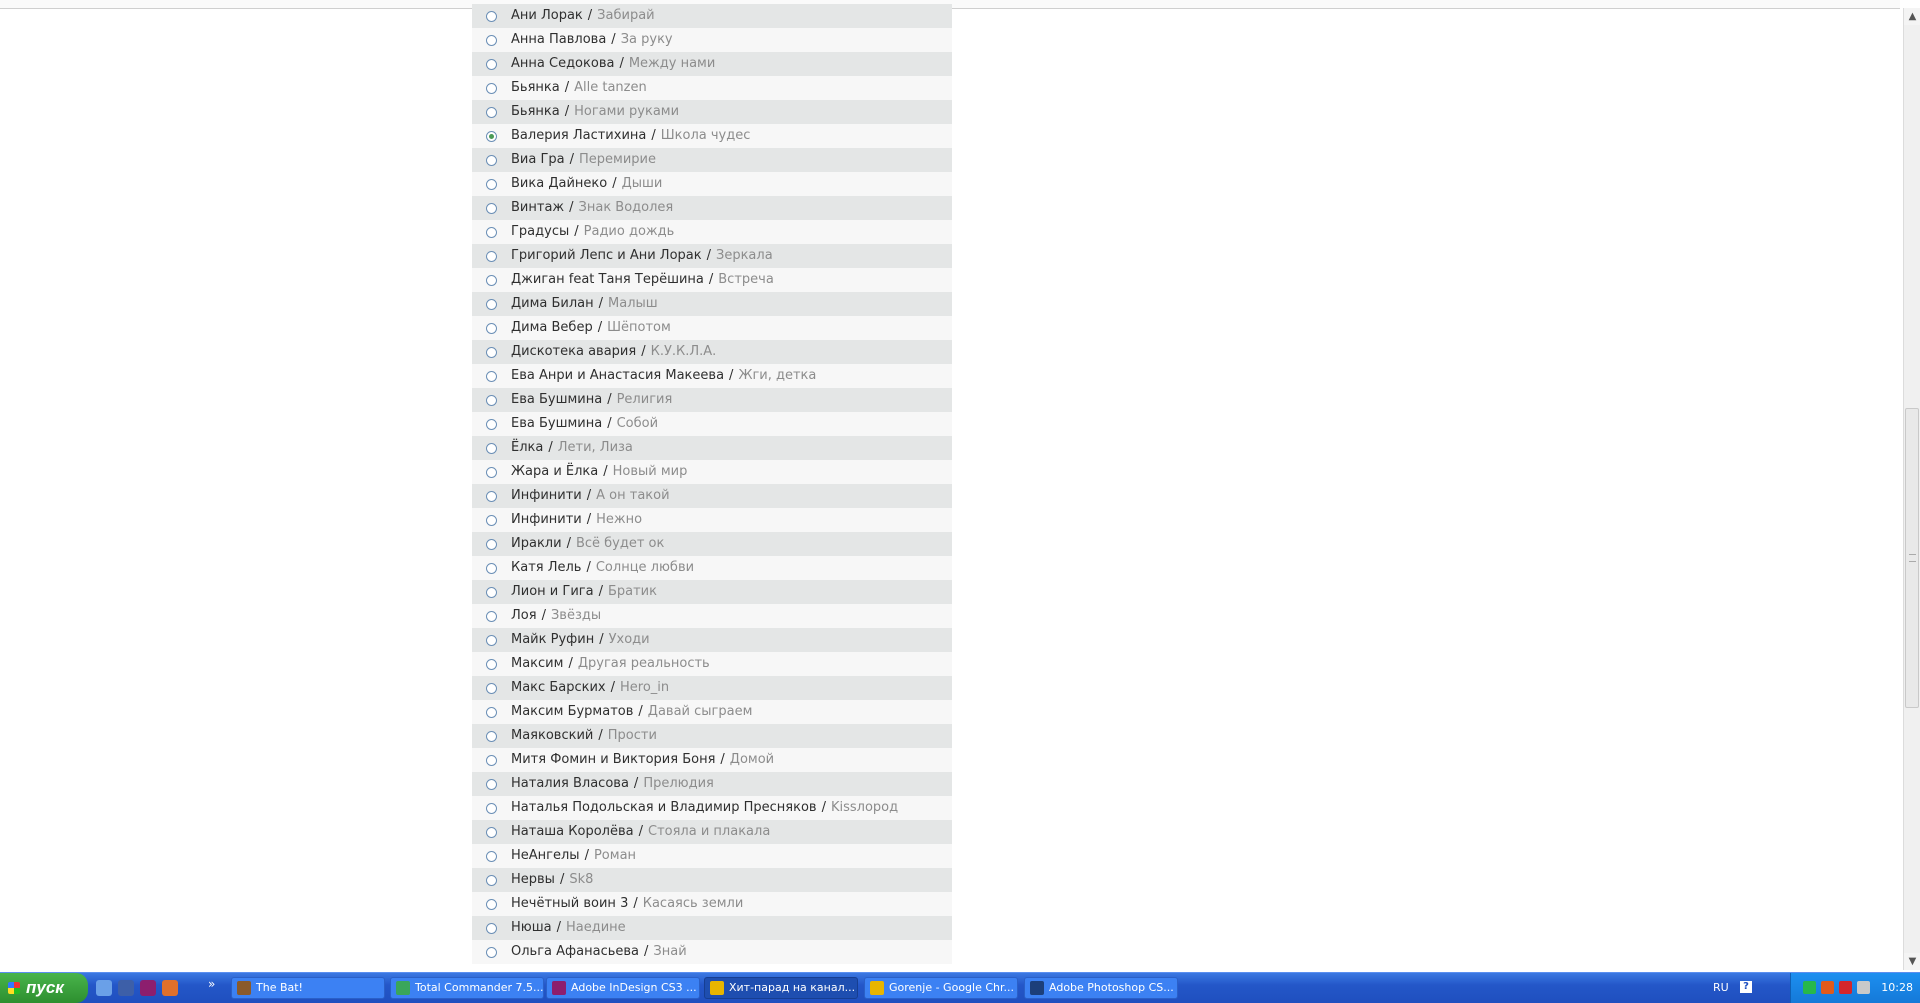 Image resolution: width=1920 pixels, height=1003 pixels. Describe the element at coordinates (712, 544) in the screenshot. I see `list-item: Иракли / Всё будет ок` at that location.